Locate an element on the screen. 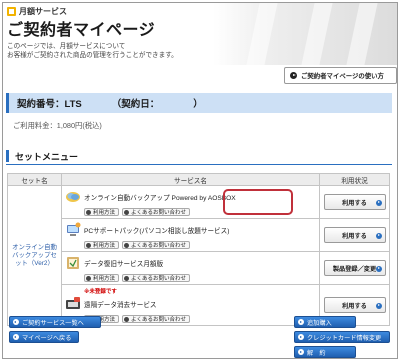  contract-number: 契約番号：LTS is located at coordinates (49, 104).